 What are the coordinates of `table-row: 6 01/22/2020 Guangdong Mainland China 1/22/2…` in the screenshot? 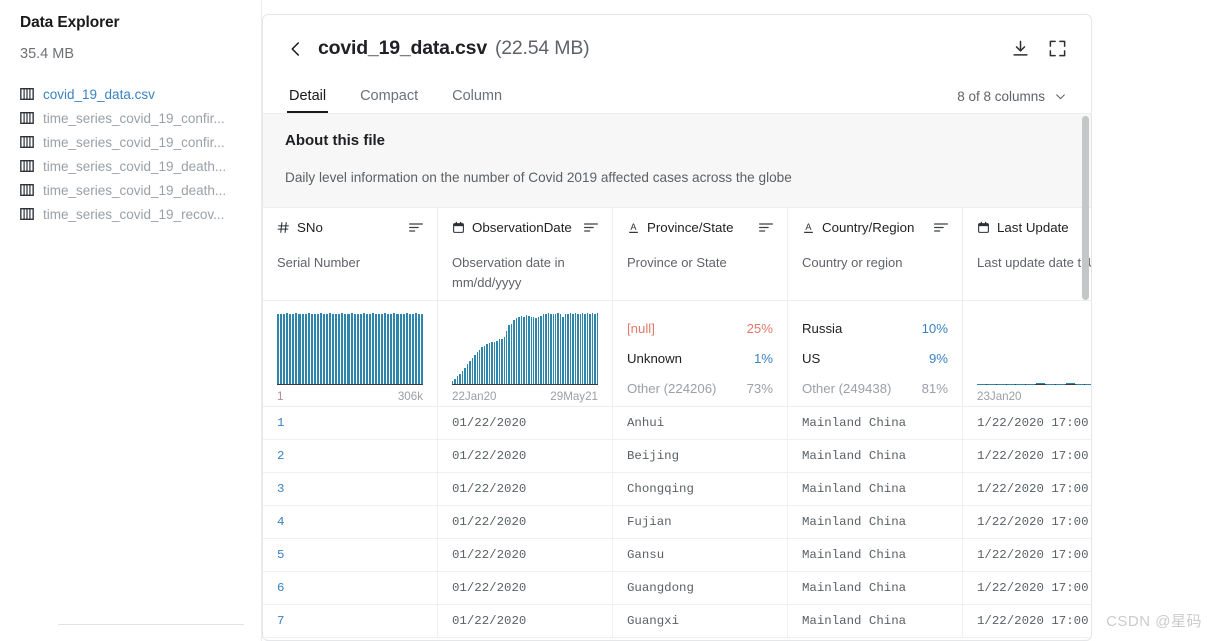 It's located at (677, 588).